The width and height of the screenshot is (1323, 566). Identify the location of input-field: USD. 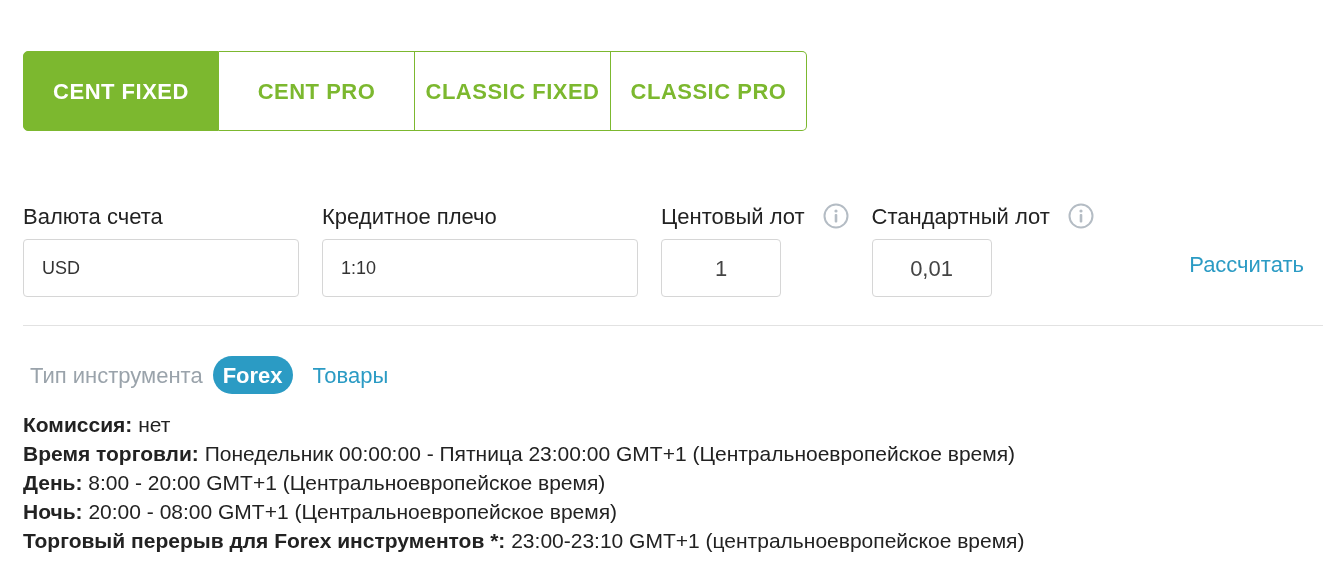
(161, 268).